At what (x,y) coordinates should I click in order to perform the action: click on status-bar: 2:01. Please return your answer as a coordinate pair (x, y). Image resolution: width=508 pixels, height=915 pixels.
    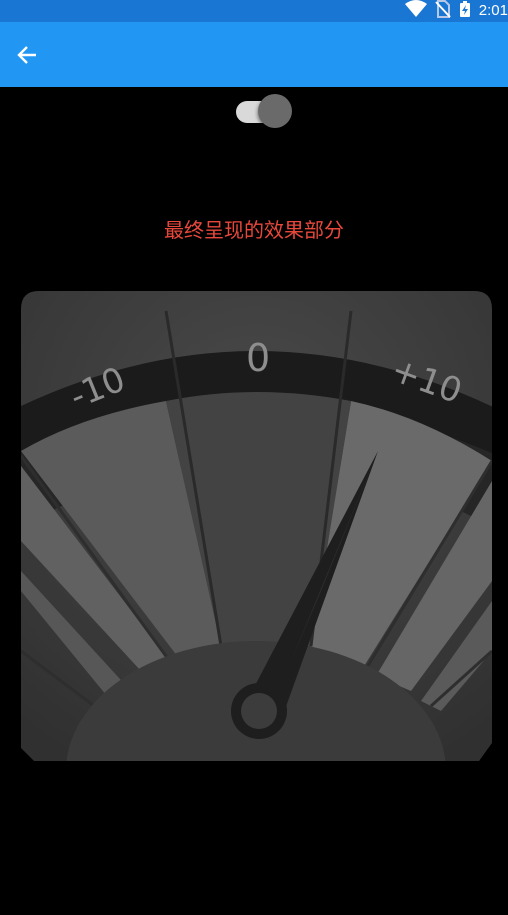
    Looking at the image, I should click on (254, 11).